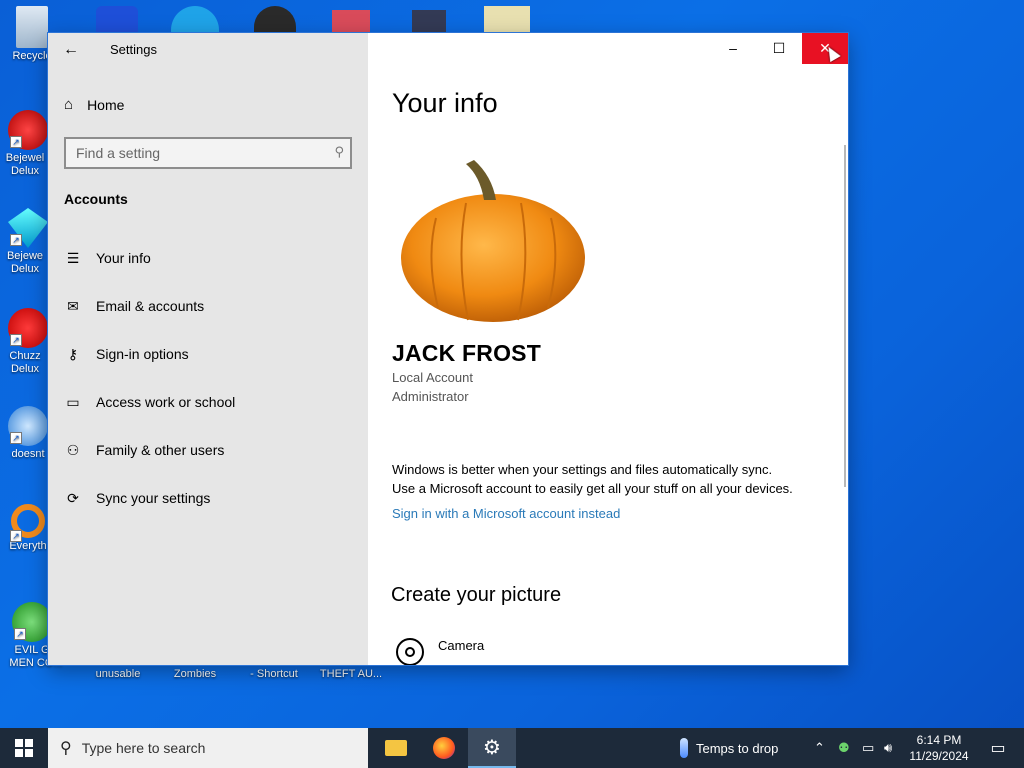 The image size is (1024, 768). I want to click on camera-icon, so click(410, 651).